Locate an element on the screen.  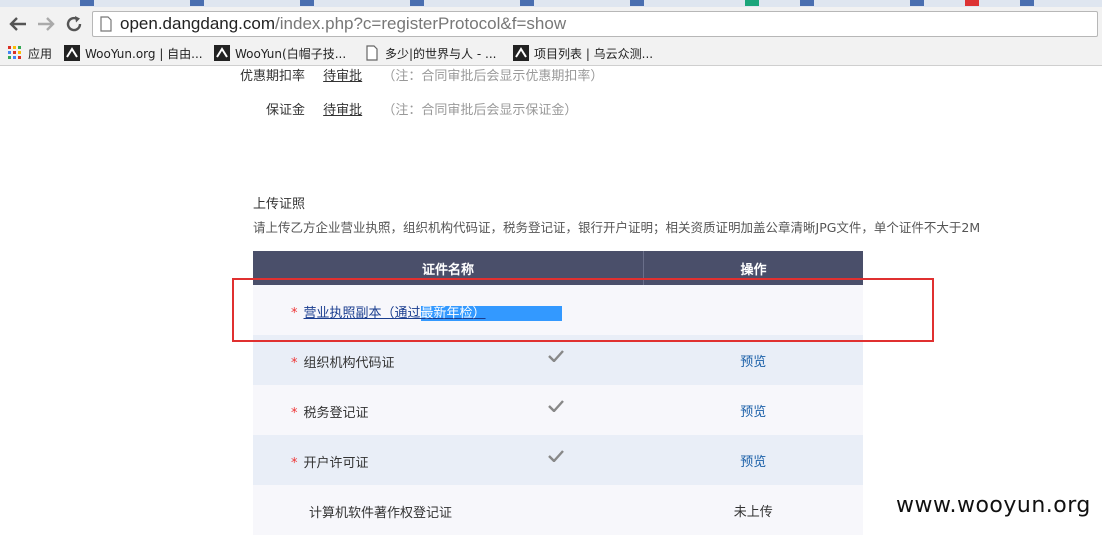
deposit-row: 保证金 待审批 （注：合同审批后会显示保证金） is located at coordinates (421, 108).